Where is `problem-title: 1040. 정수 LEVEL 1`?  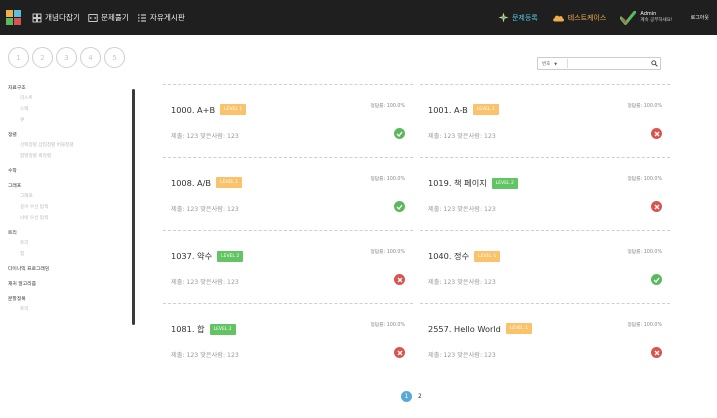
problem-title: 1040. 정수 LEVEL 1 is located at coordinates (464, 256).